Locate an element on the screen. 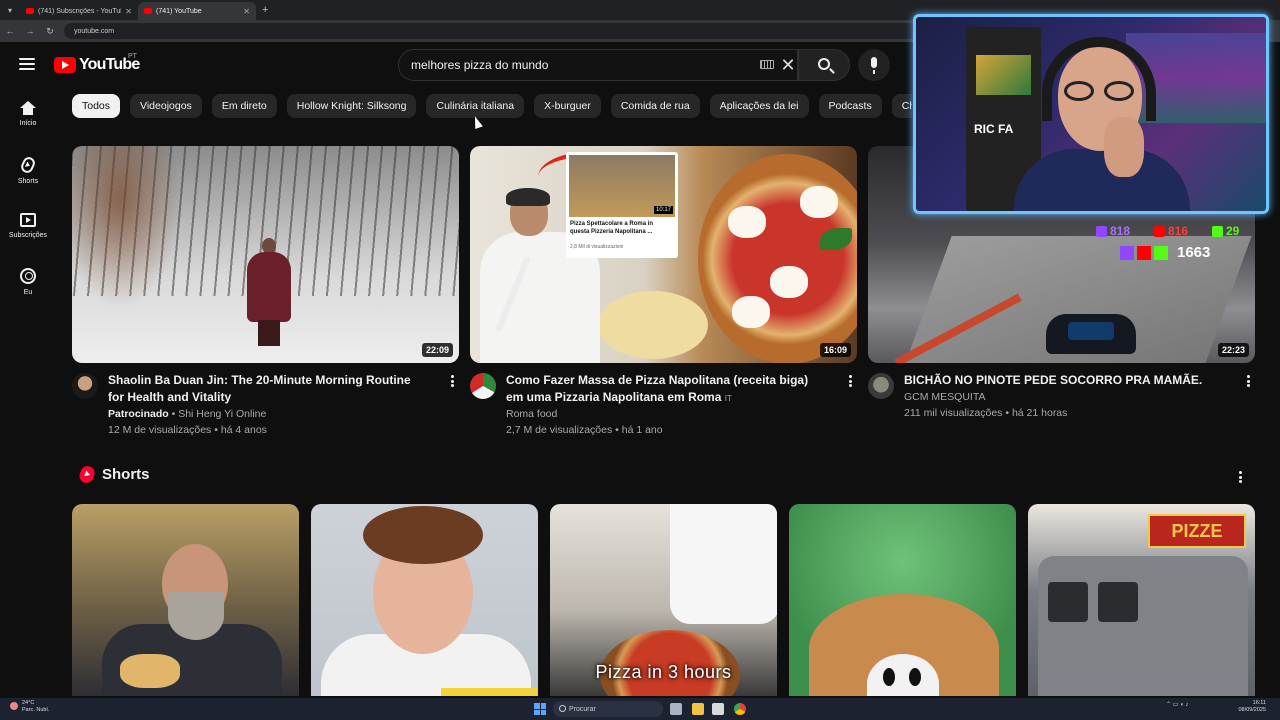 This screenshot has width=1280, height=720. short-overlay-text: Pizza in 3 hours is located at coordinates (663, 672).